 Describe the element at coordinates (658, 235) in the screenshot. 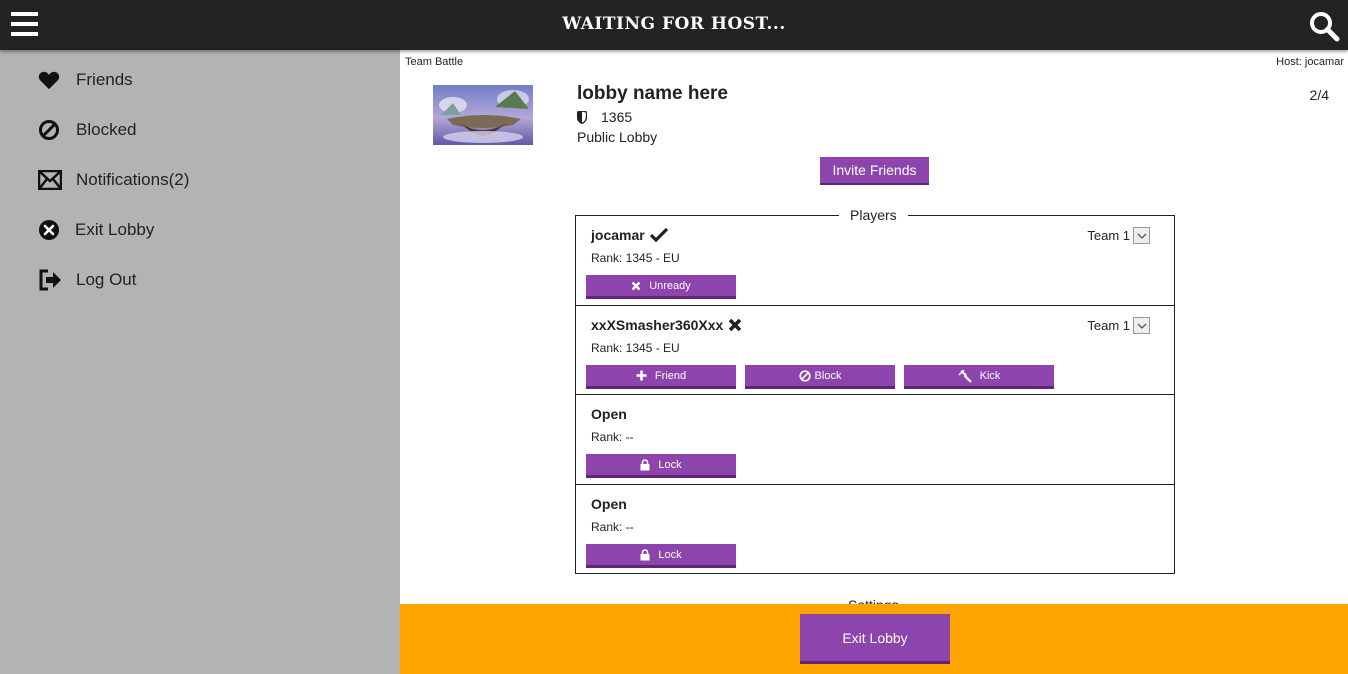

I see `check-icon` at that location.